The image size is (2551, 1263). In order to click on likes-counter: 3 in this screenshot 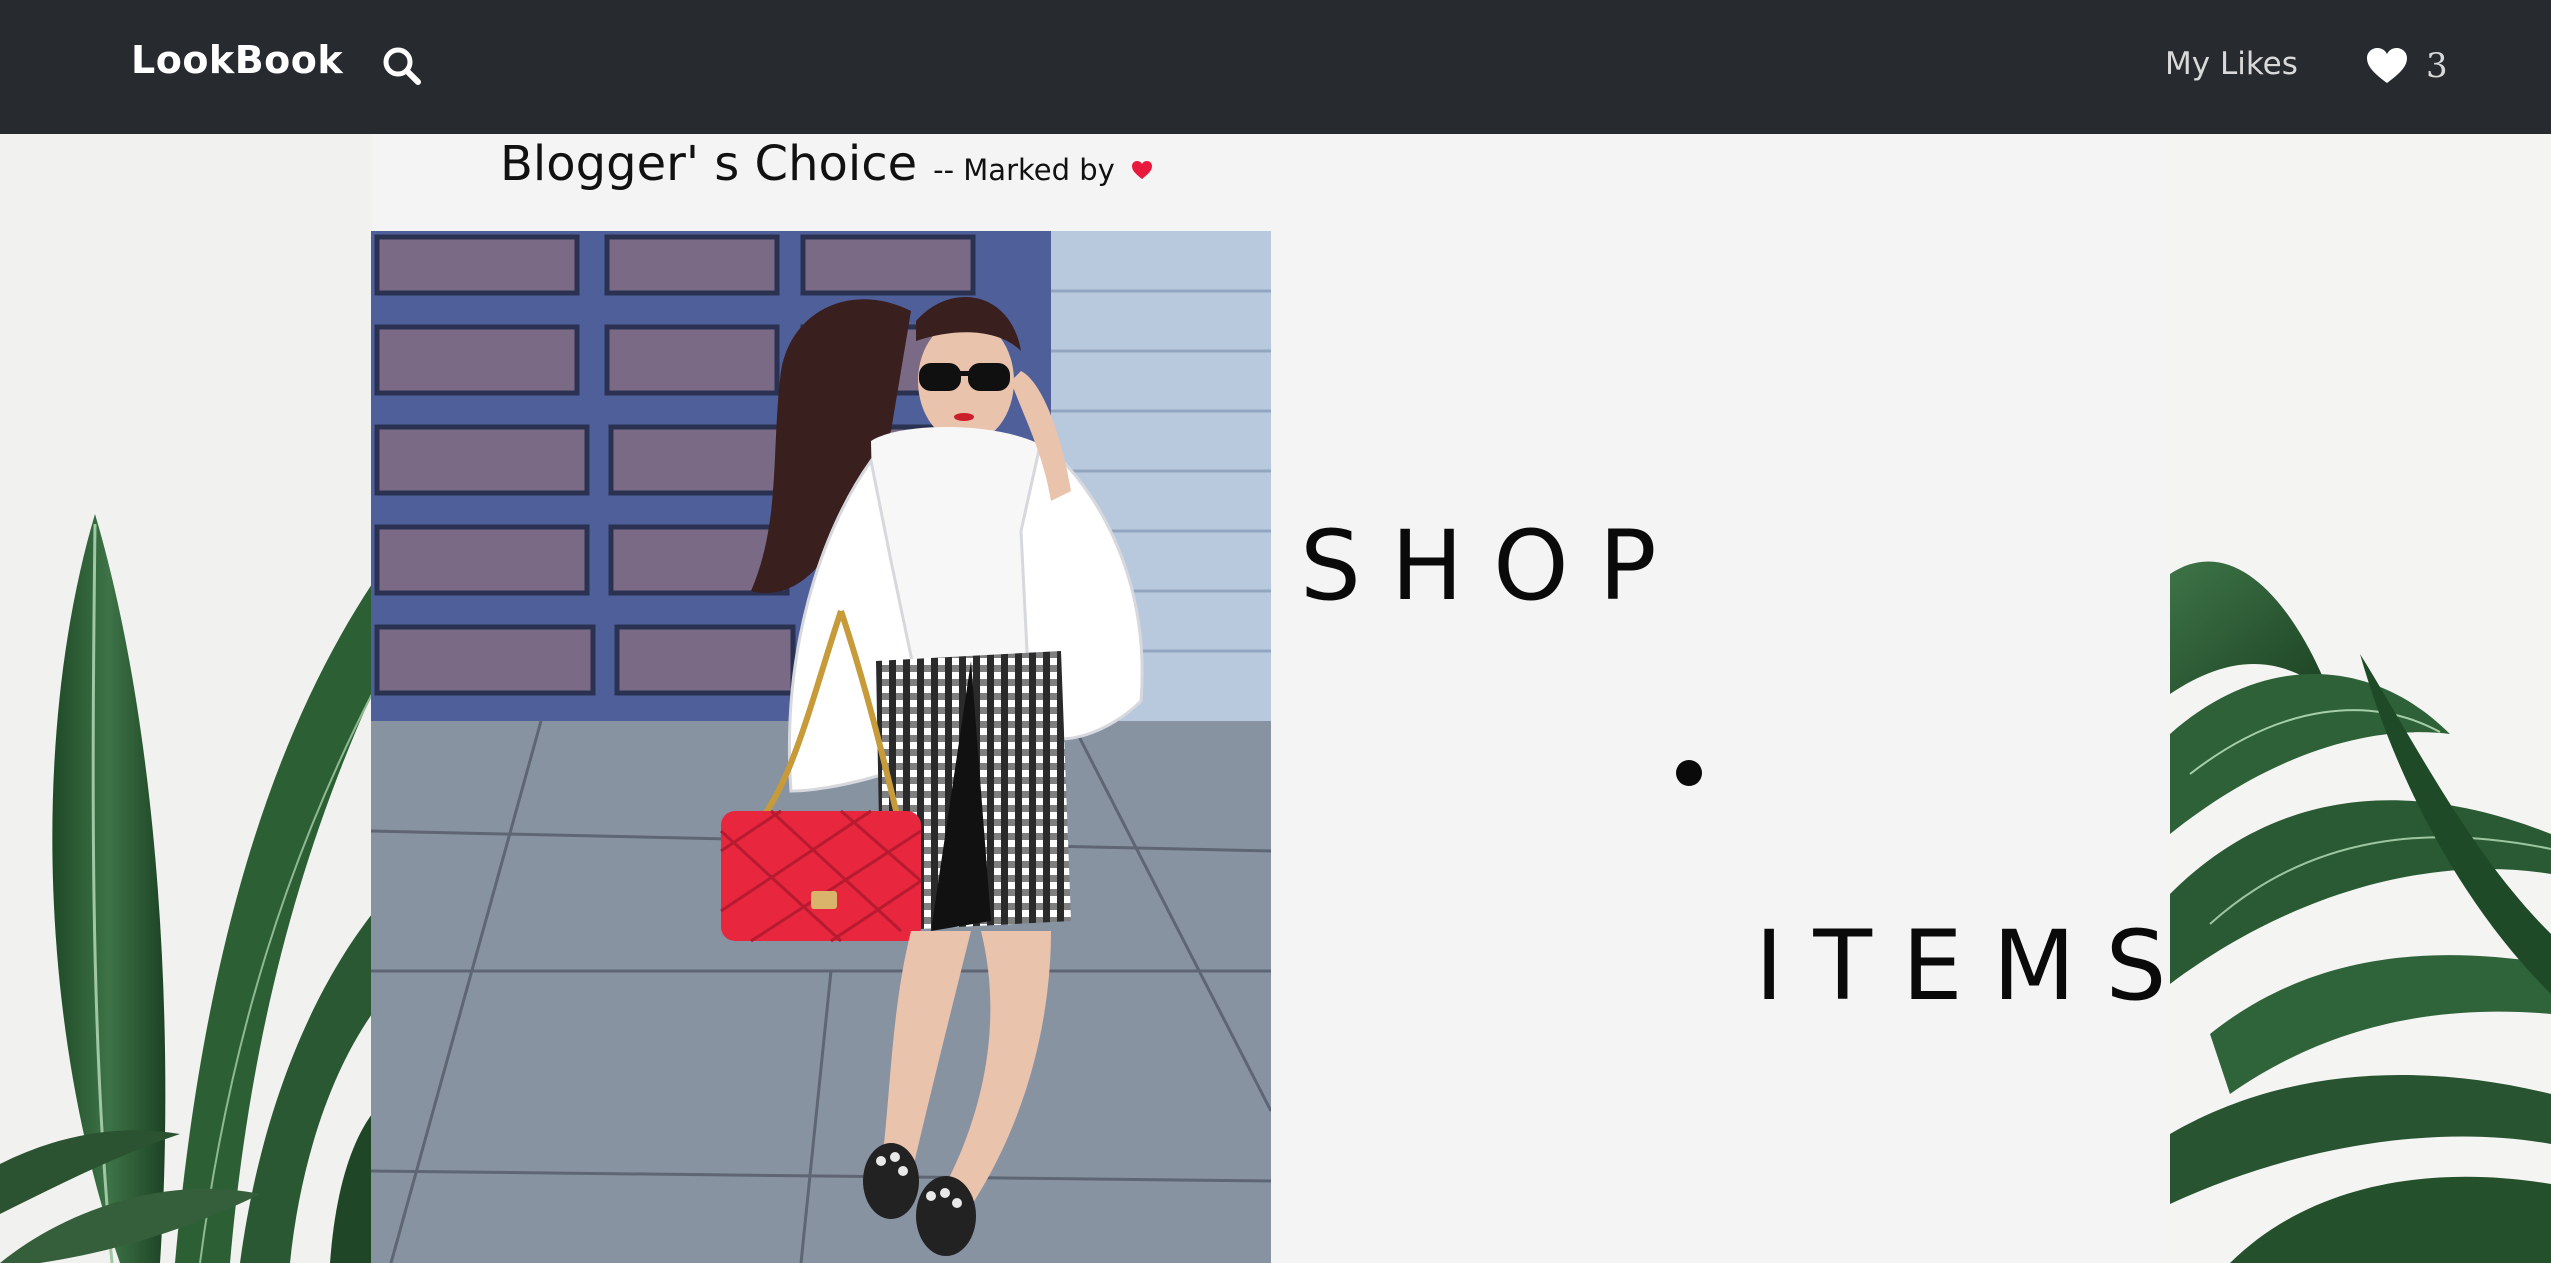, I will do `click(2407, 66)`.